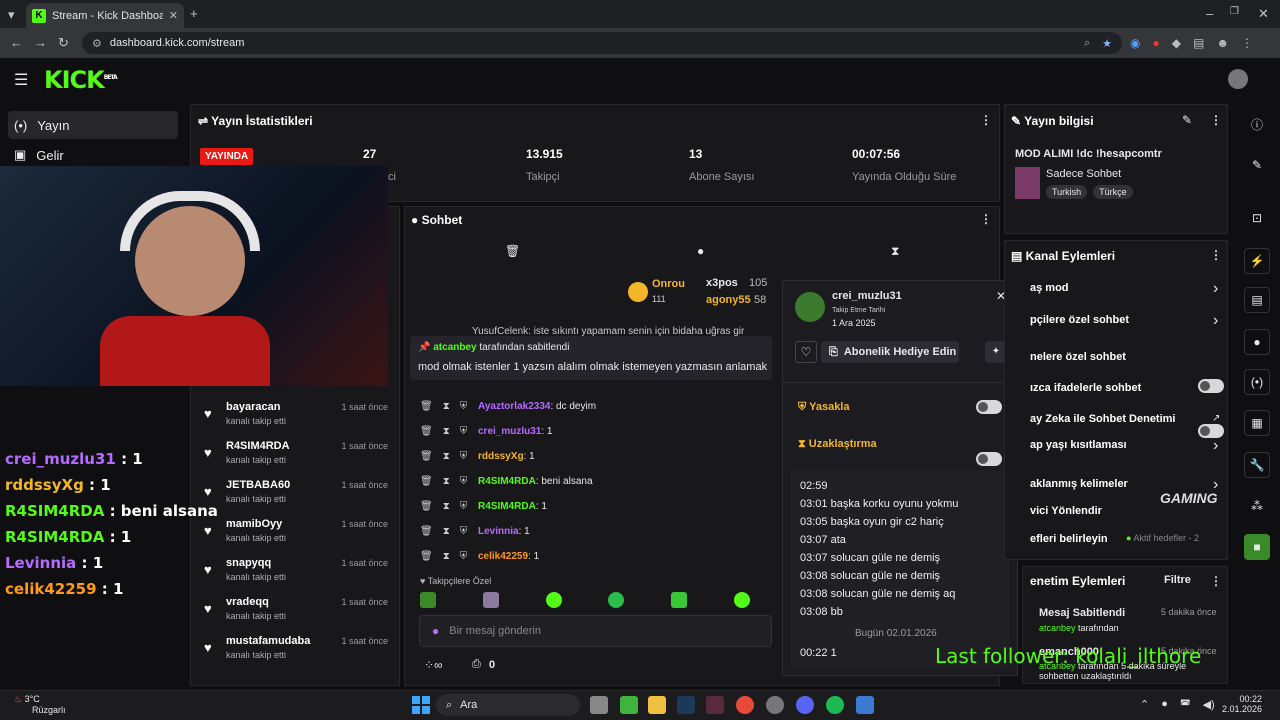 The height and width of the screenshot is (720, 1280). Describe the element at coordinates (890, 352) in the screenshot. I see `gift-sub-button: ⎘ Abonelik Hediye Edin` at that location.